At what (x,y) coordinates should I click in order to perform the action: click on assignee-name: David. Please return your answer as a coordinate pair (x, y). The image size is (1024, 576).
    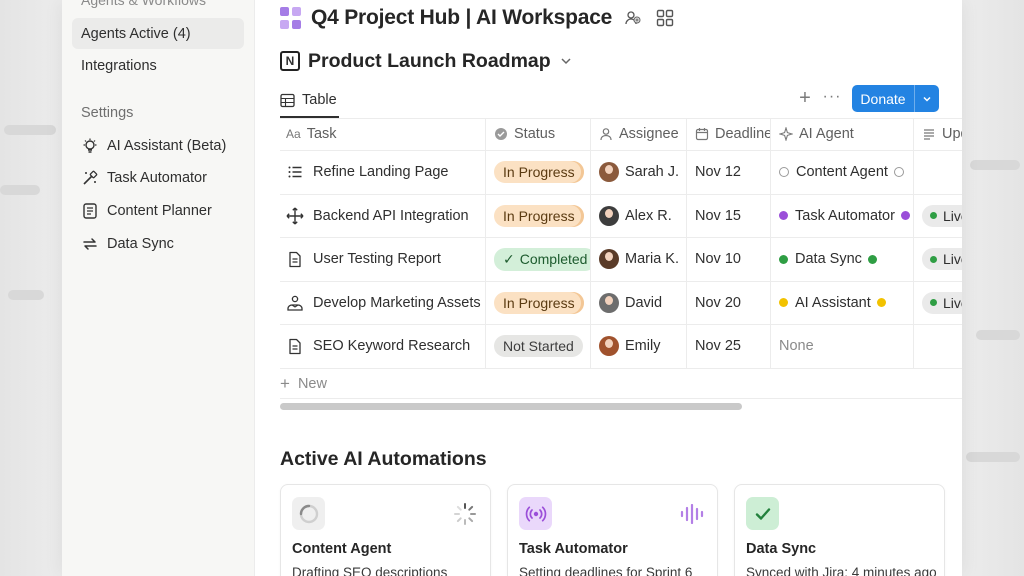
    Looking at the image, I should click on (644, 302).